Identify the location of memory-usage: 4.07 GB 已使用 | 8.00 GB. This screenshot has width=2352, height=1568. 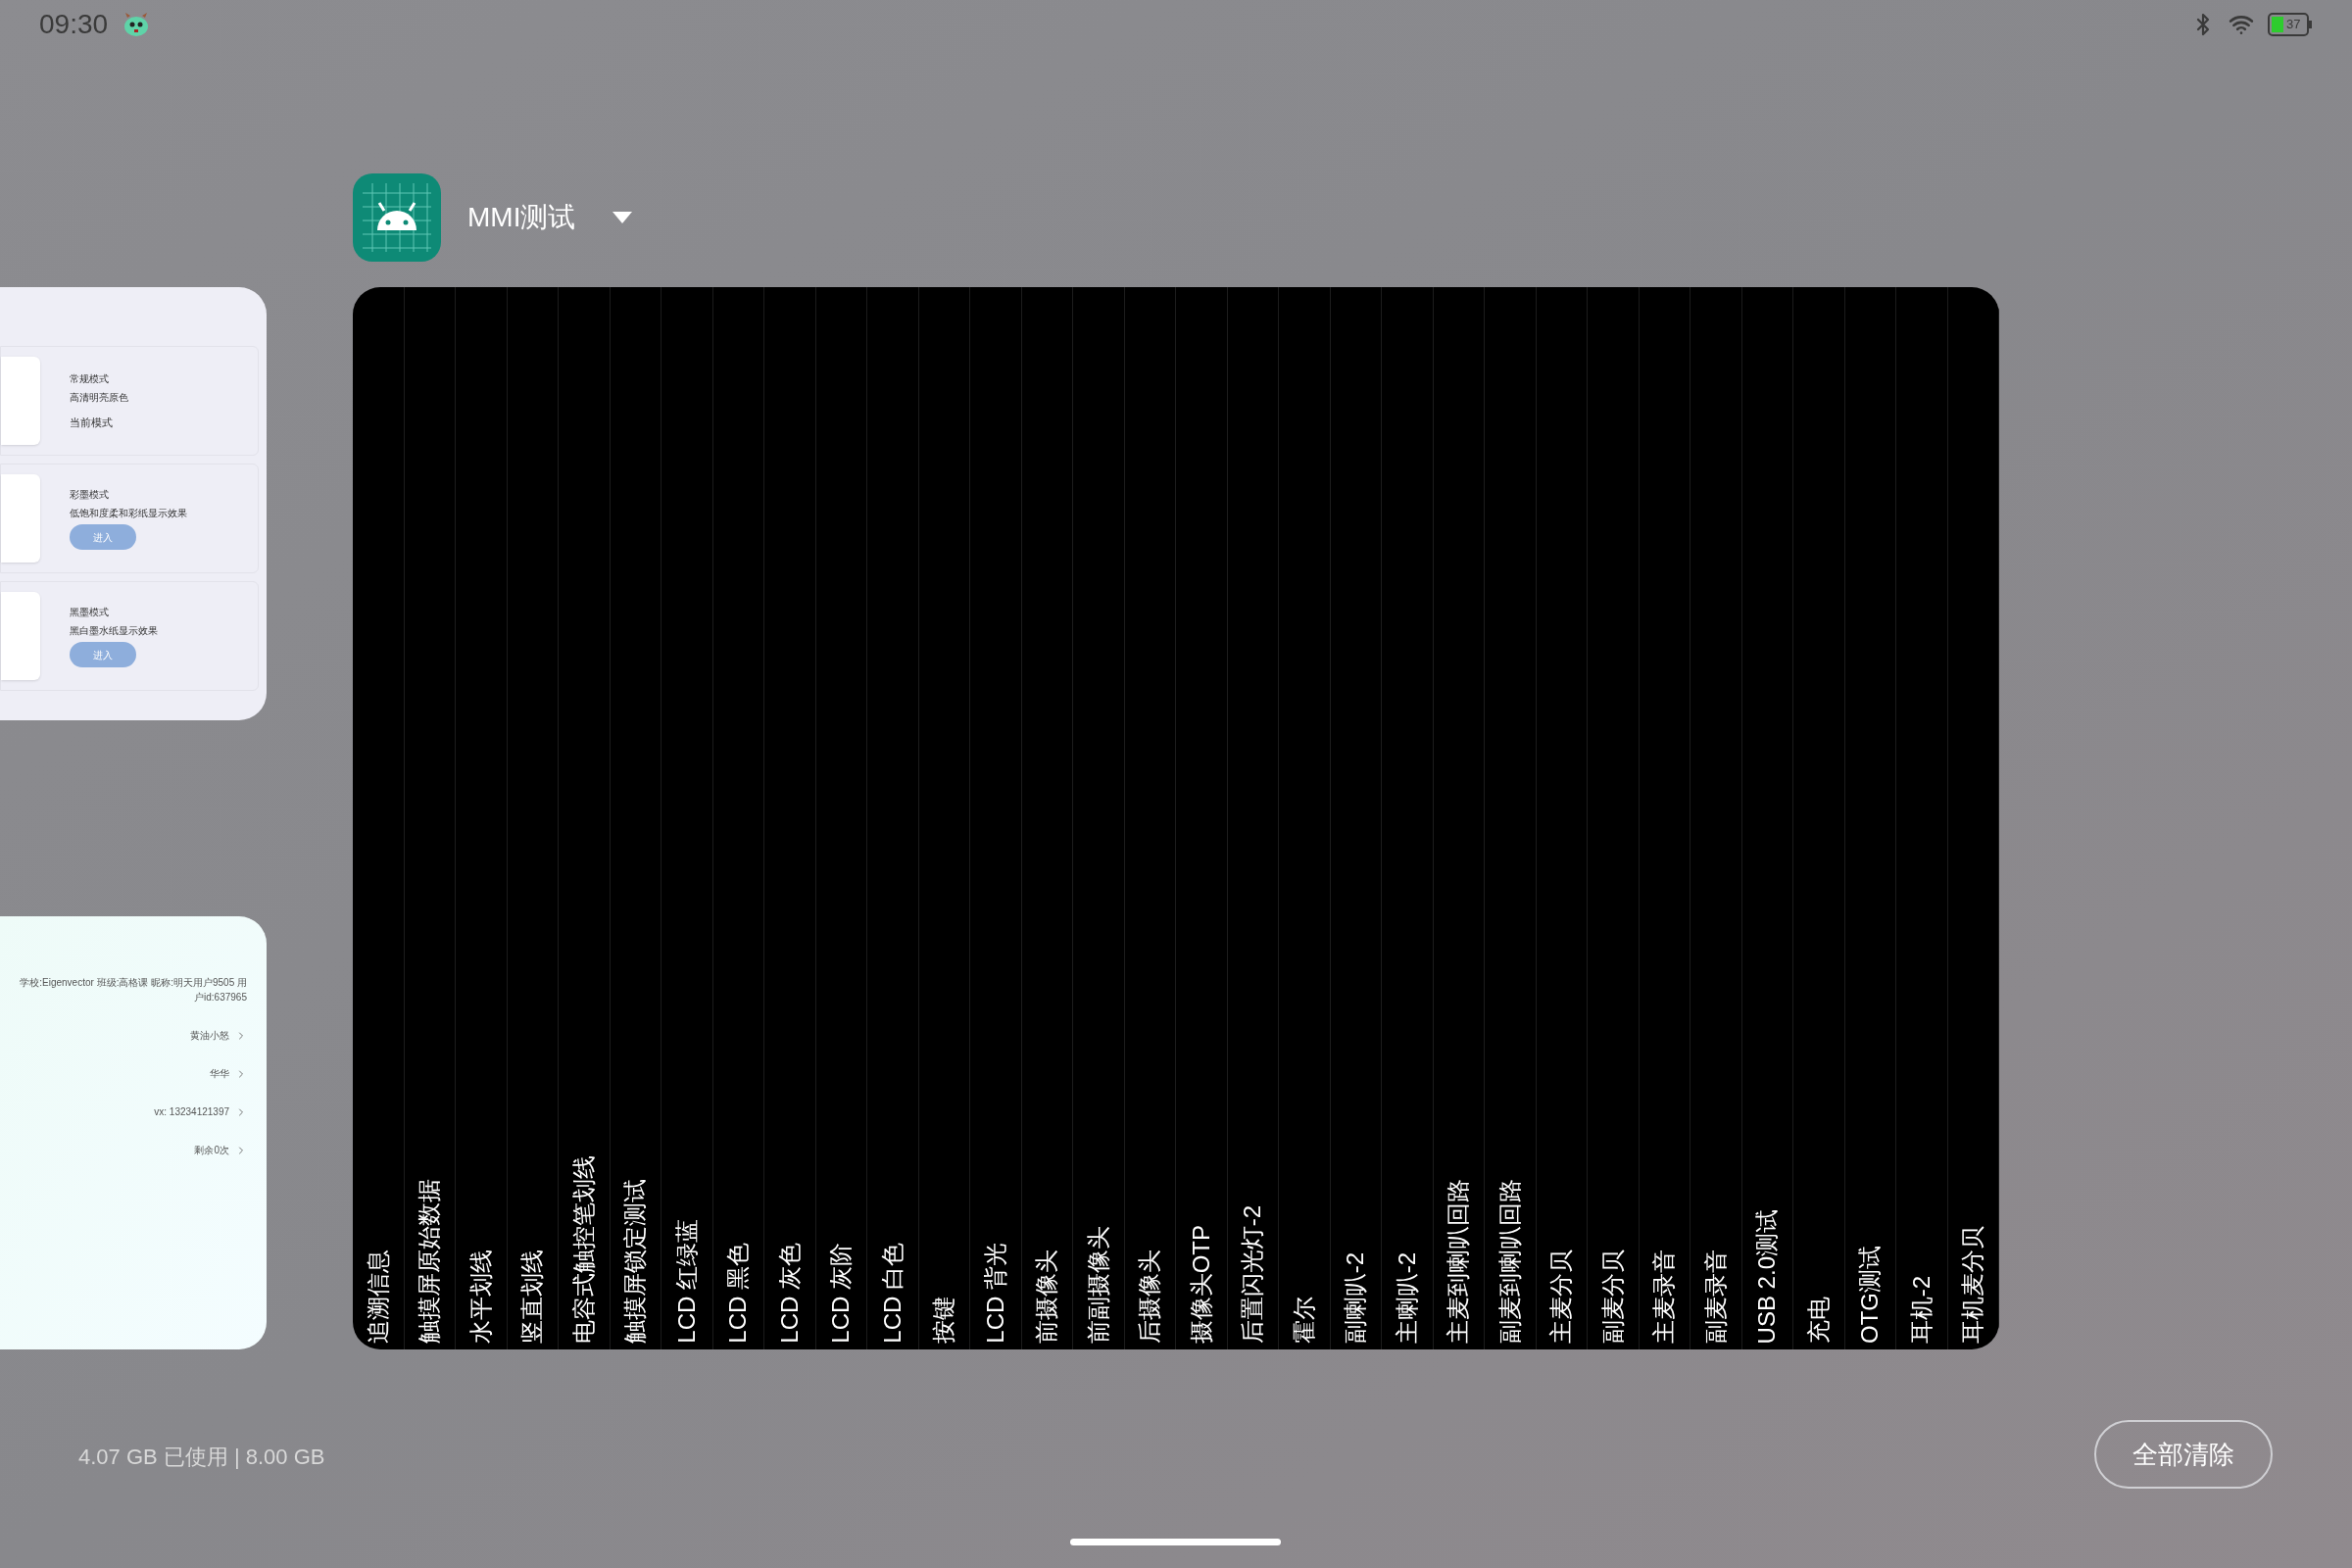
(201, 1457).